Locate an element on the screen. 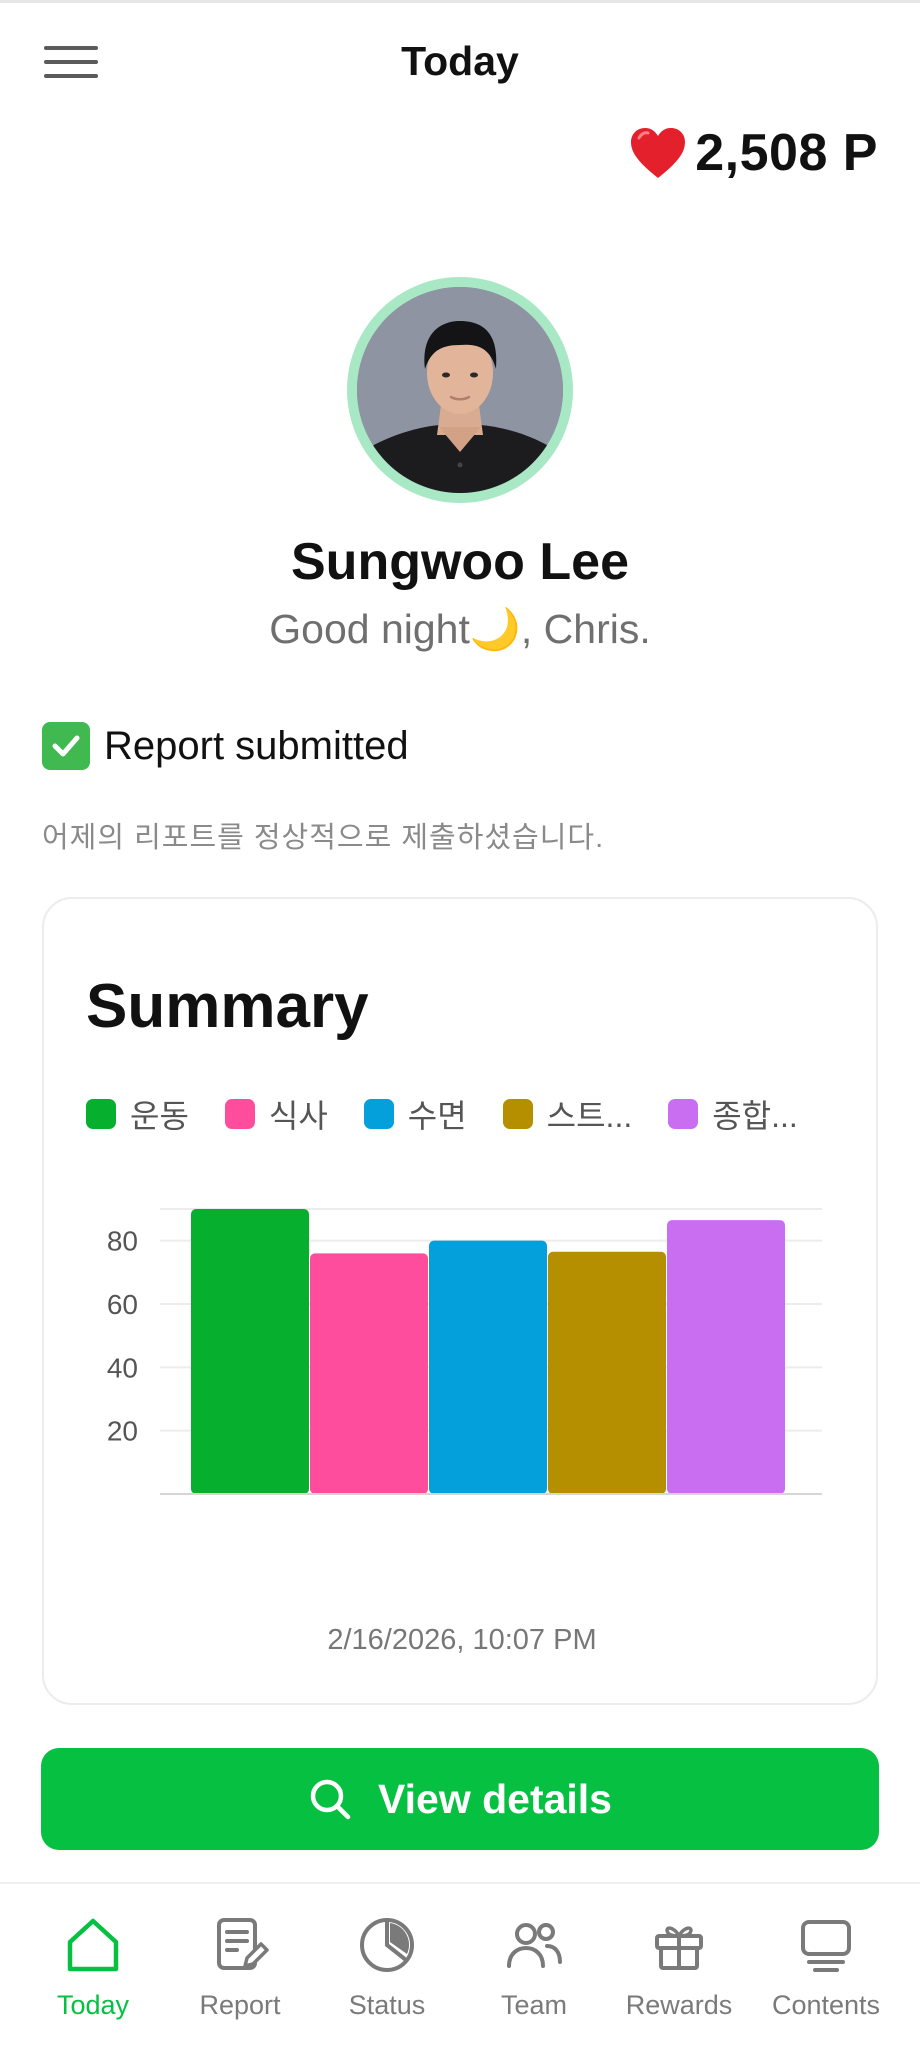 The height and width of the screenshot is (2048, 920). report-status: Report submitted is located at coordinates (225, 746).